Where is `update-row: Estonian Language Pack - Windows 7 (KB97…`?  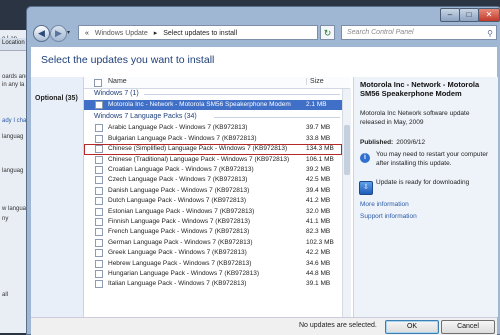
update-row: Estonian Language Pack - Windows 7 (KB97… is located at coordinates (213, 212).